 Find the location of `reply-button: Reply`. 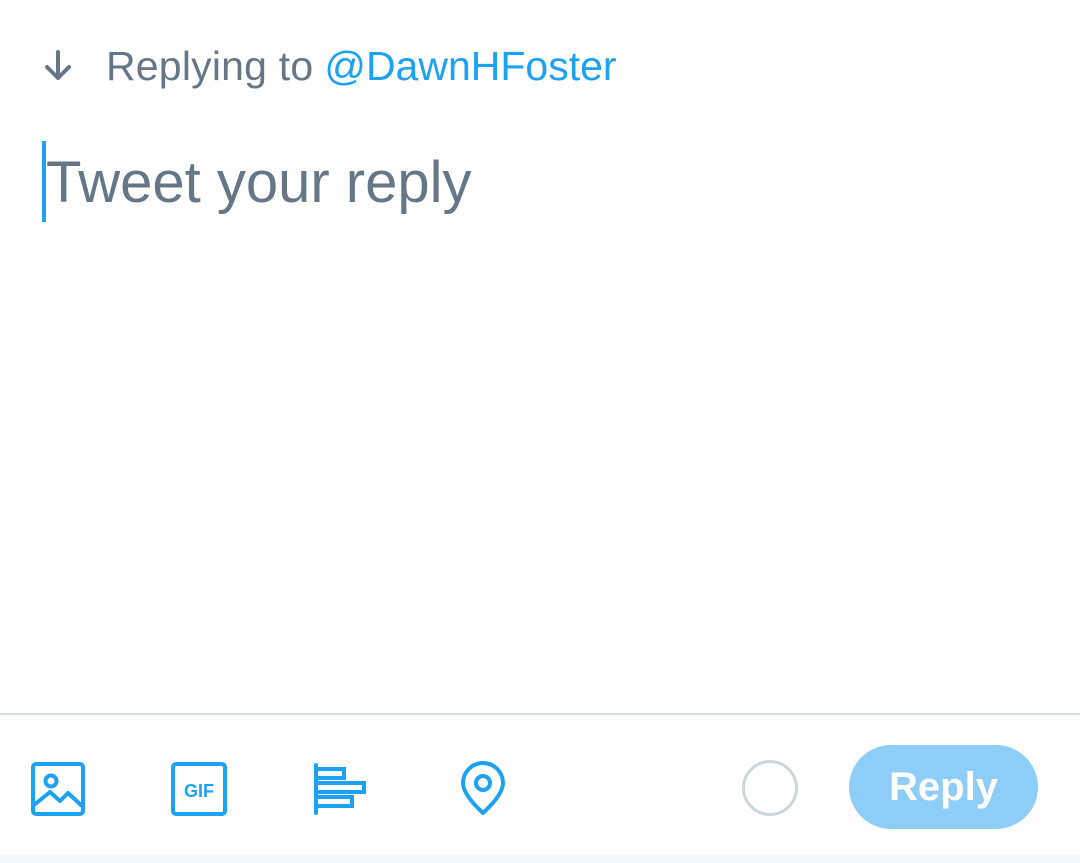

reply-button: Reply is located at coordinates (943, 787).